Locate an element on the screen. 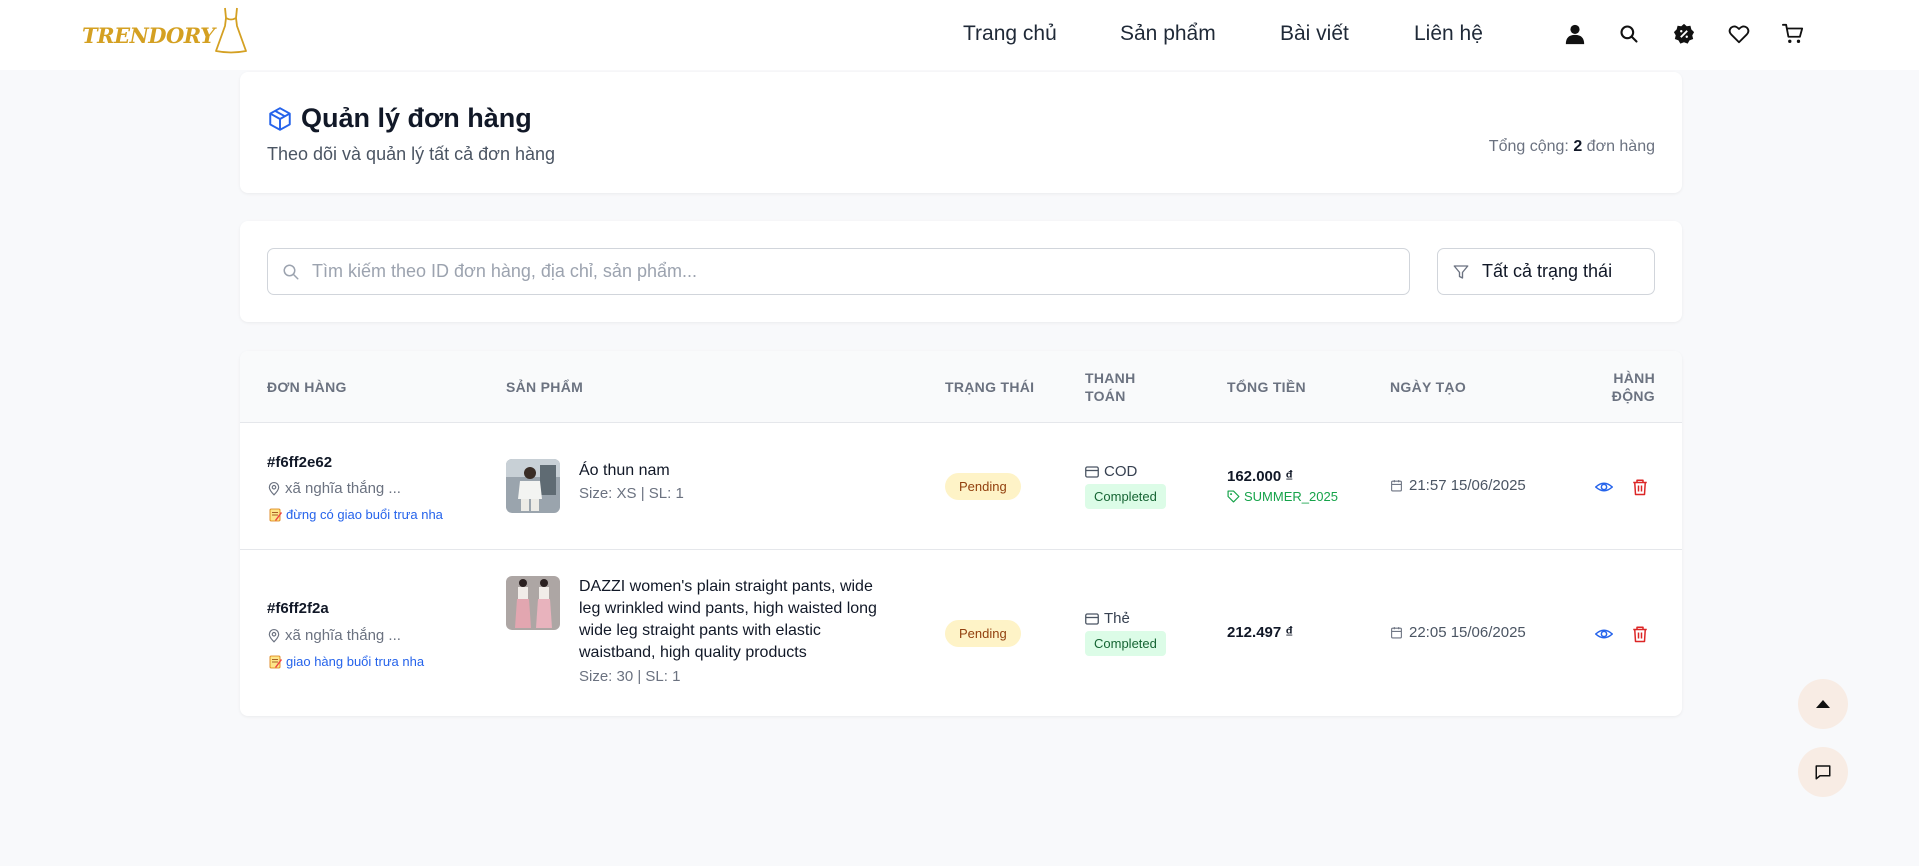 The width and height of the screenshot is (1919, 866). total-number: 2 is located at coordinates (1578, 146).